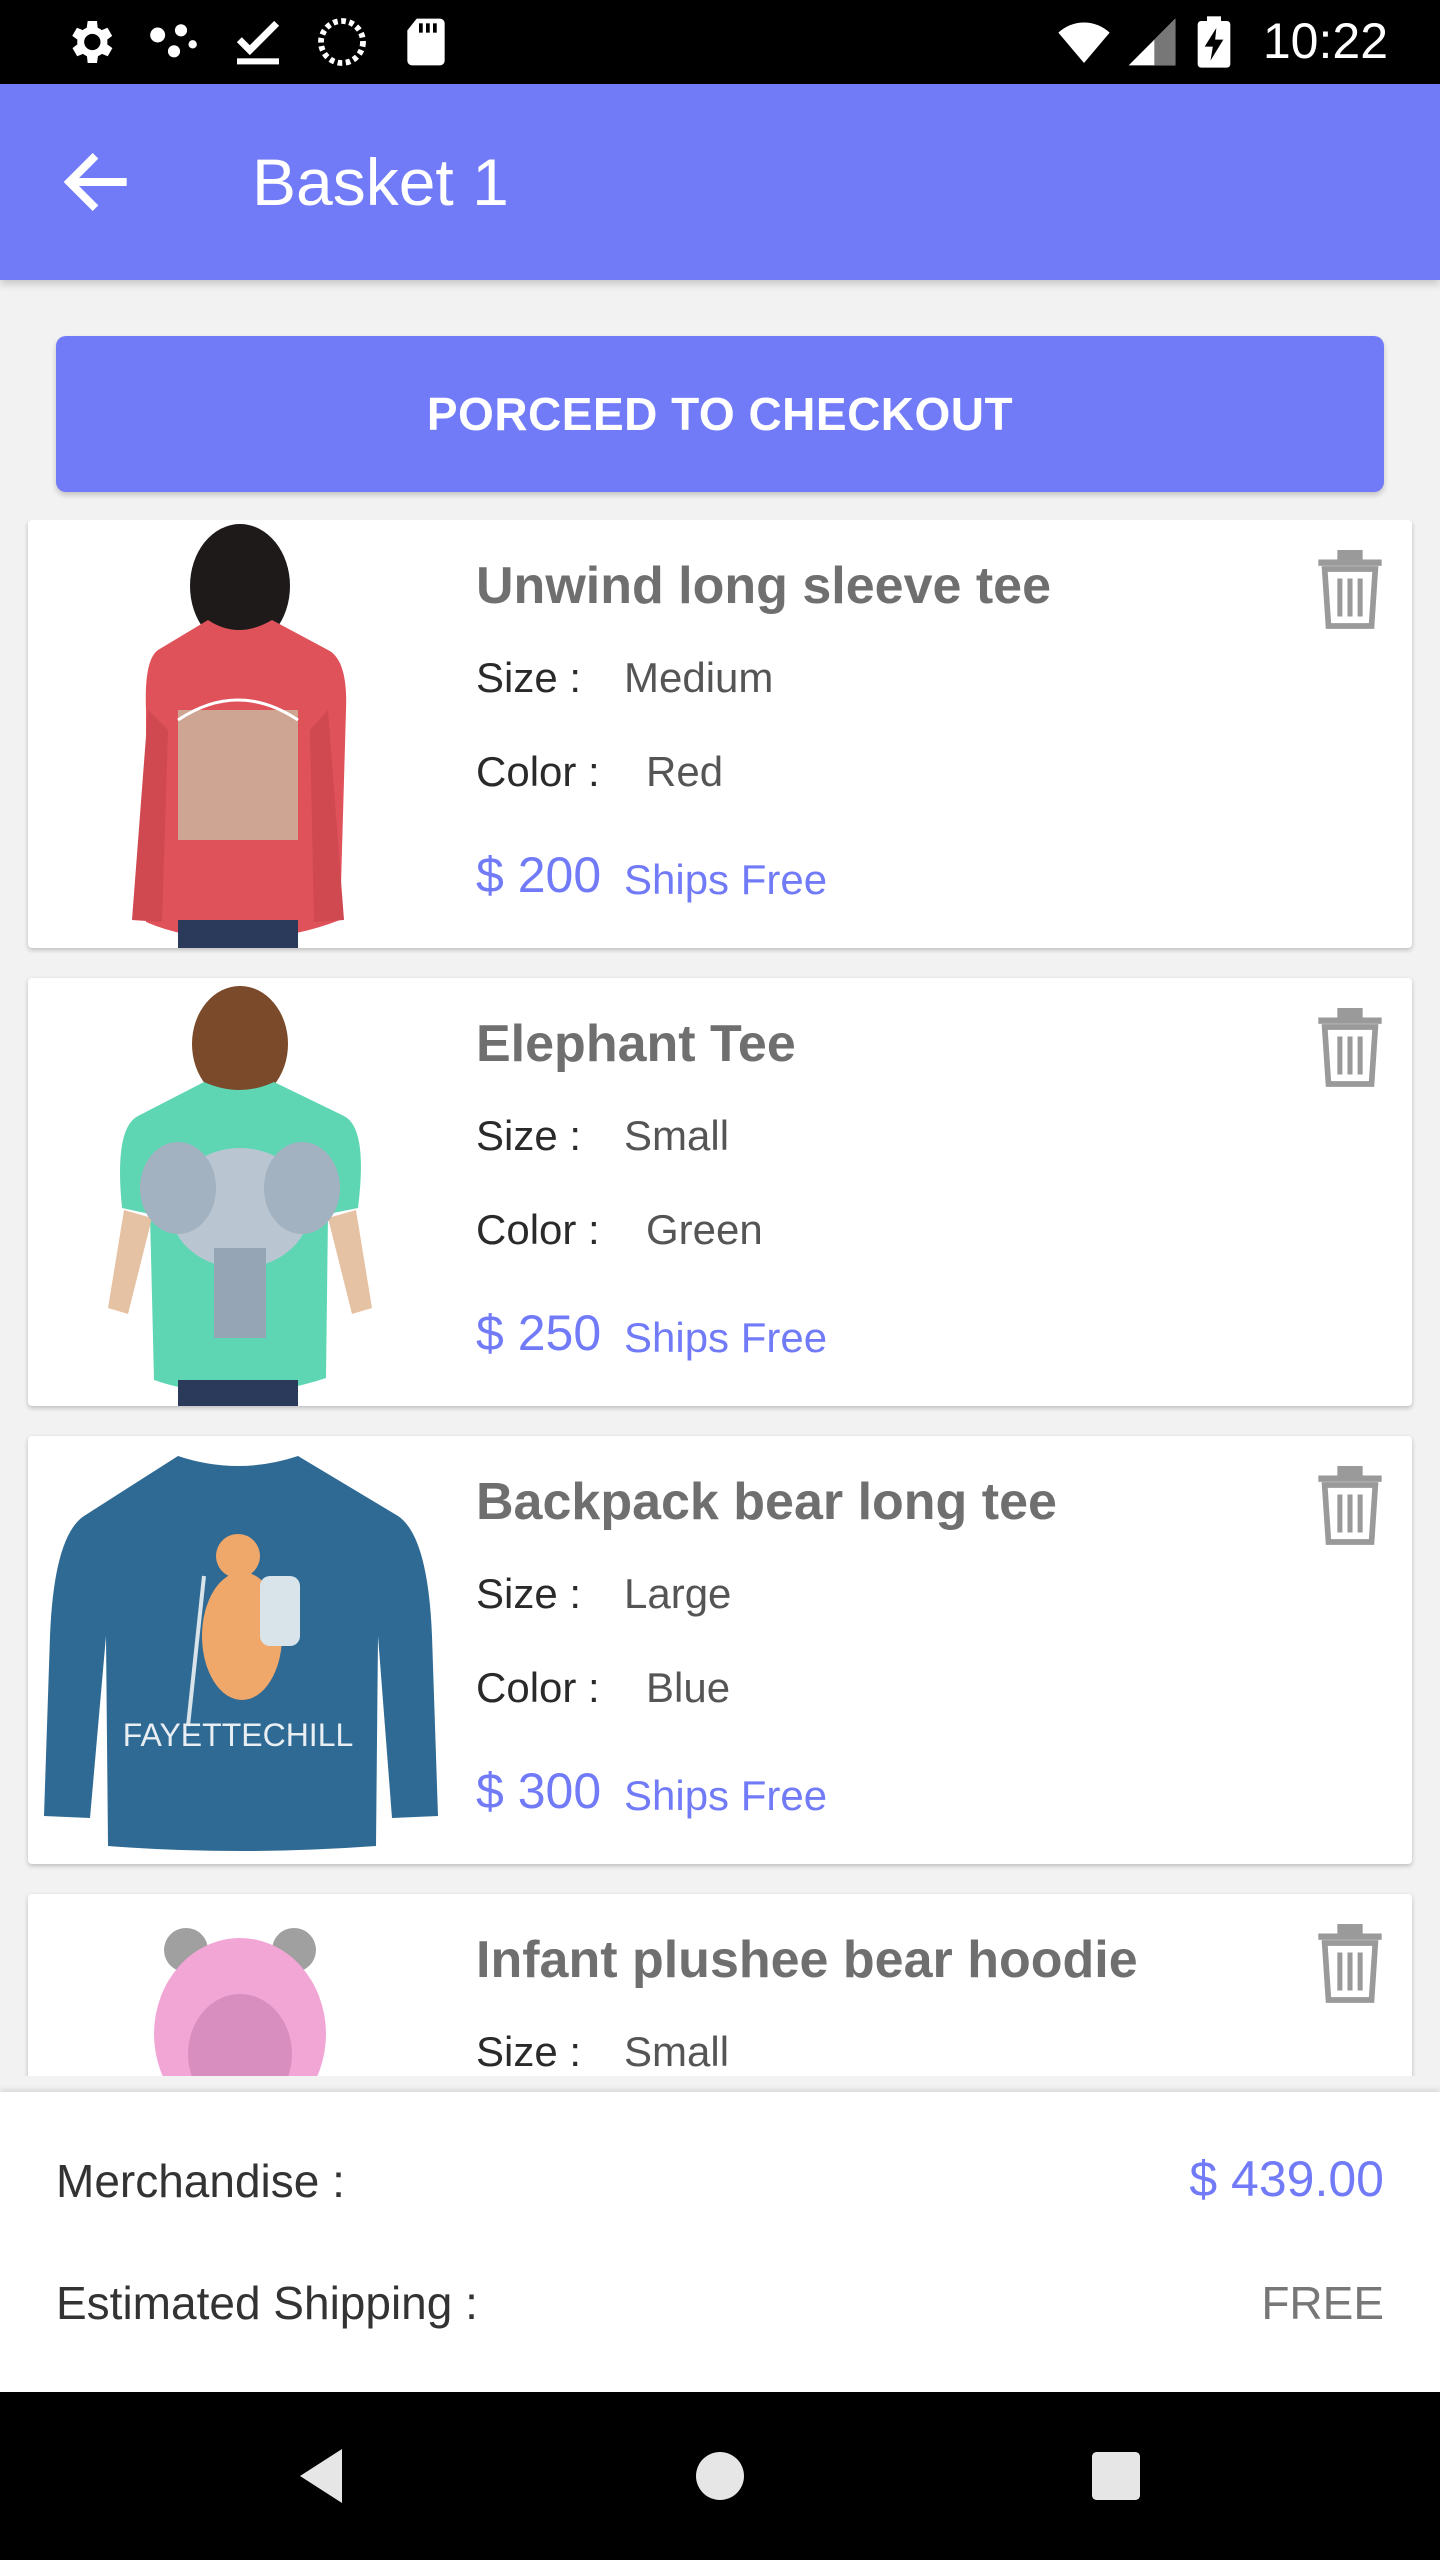 This screenshot has width=1440, height=2560. Describe the element at coordinates (1325, 41) in the screenshot. I see `status-time: 10:22` at that location.